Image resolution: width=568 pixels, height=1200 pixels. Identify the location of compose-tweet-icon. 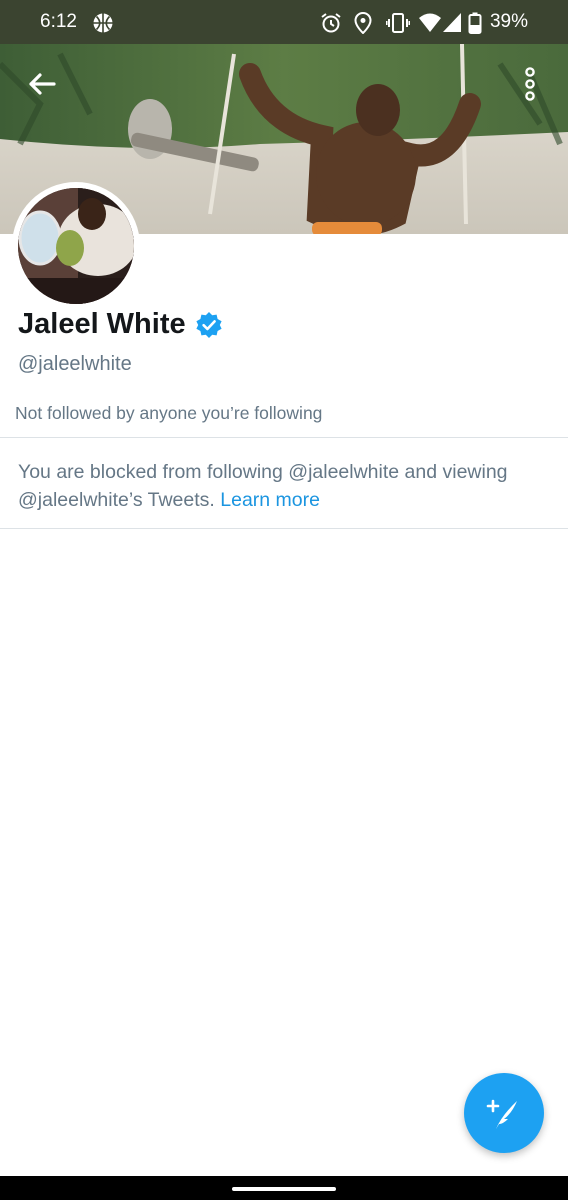
(501, 1114).